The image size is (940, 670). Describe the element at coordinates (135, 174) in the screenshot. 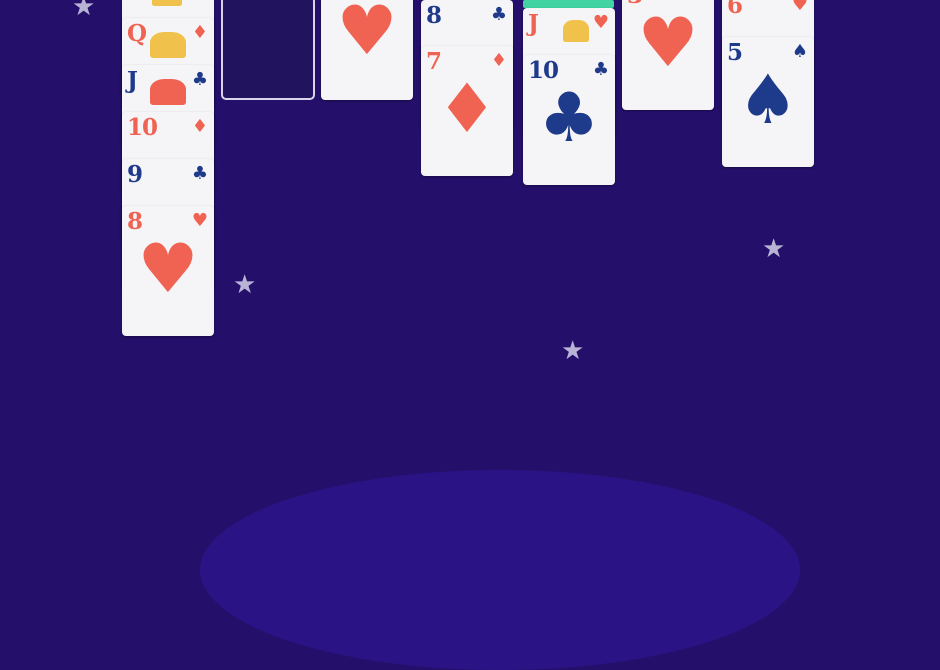

I see `card-rank: 9` at that location.